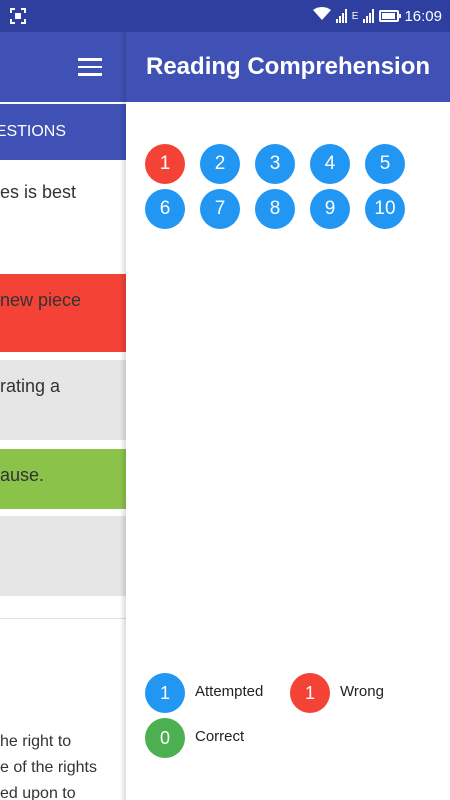  What do you see at coordinates (220, 209) in the screenshot?
I see `question-button-7: 7` at bounding box center [220, 209].